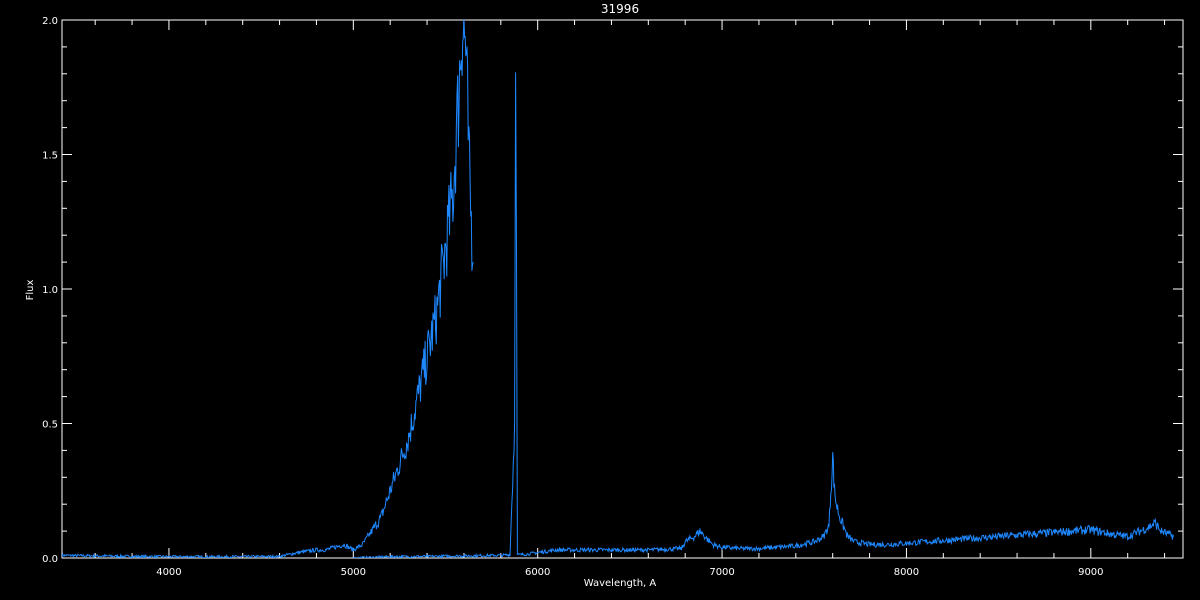  What do you see at coordinates (906, 572) in the screenshot?
I see `x-tick-label: 8000` at bounding box center [906, 572].